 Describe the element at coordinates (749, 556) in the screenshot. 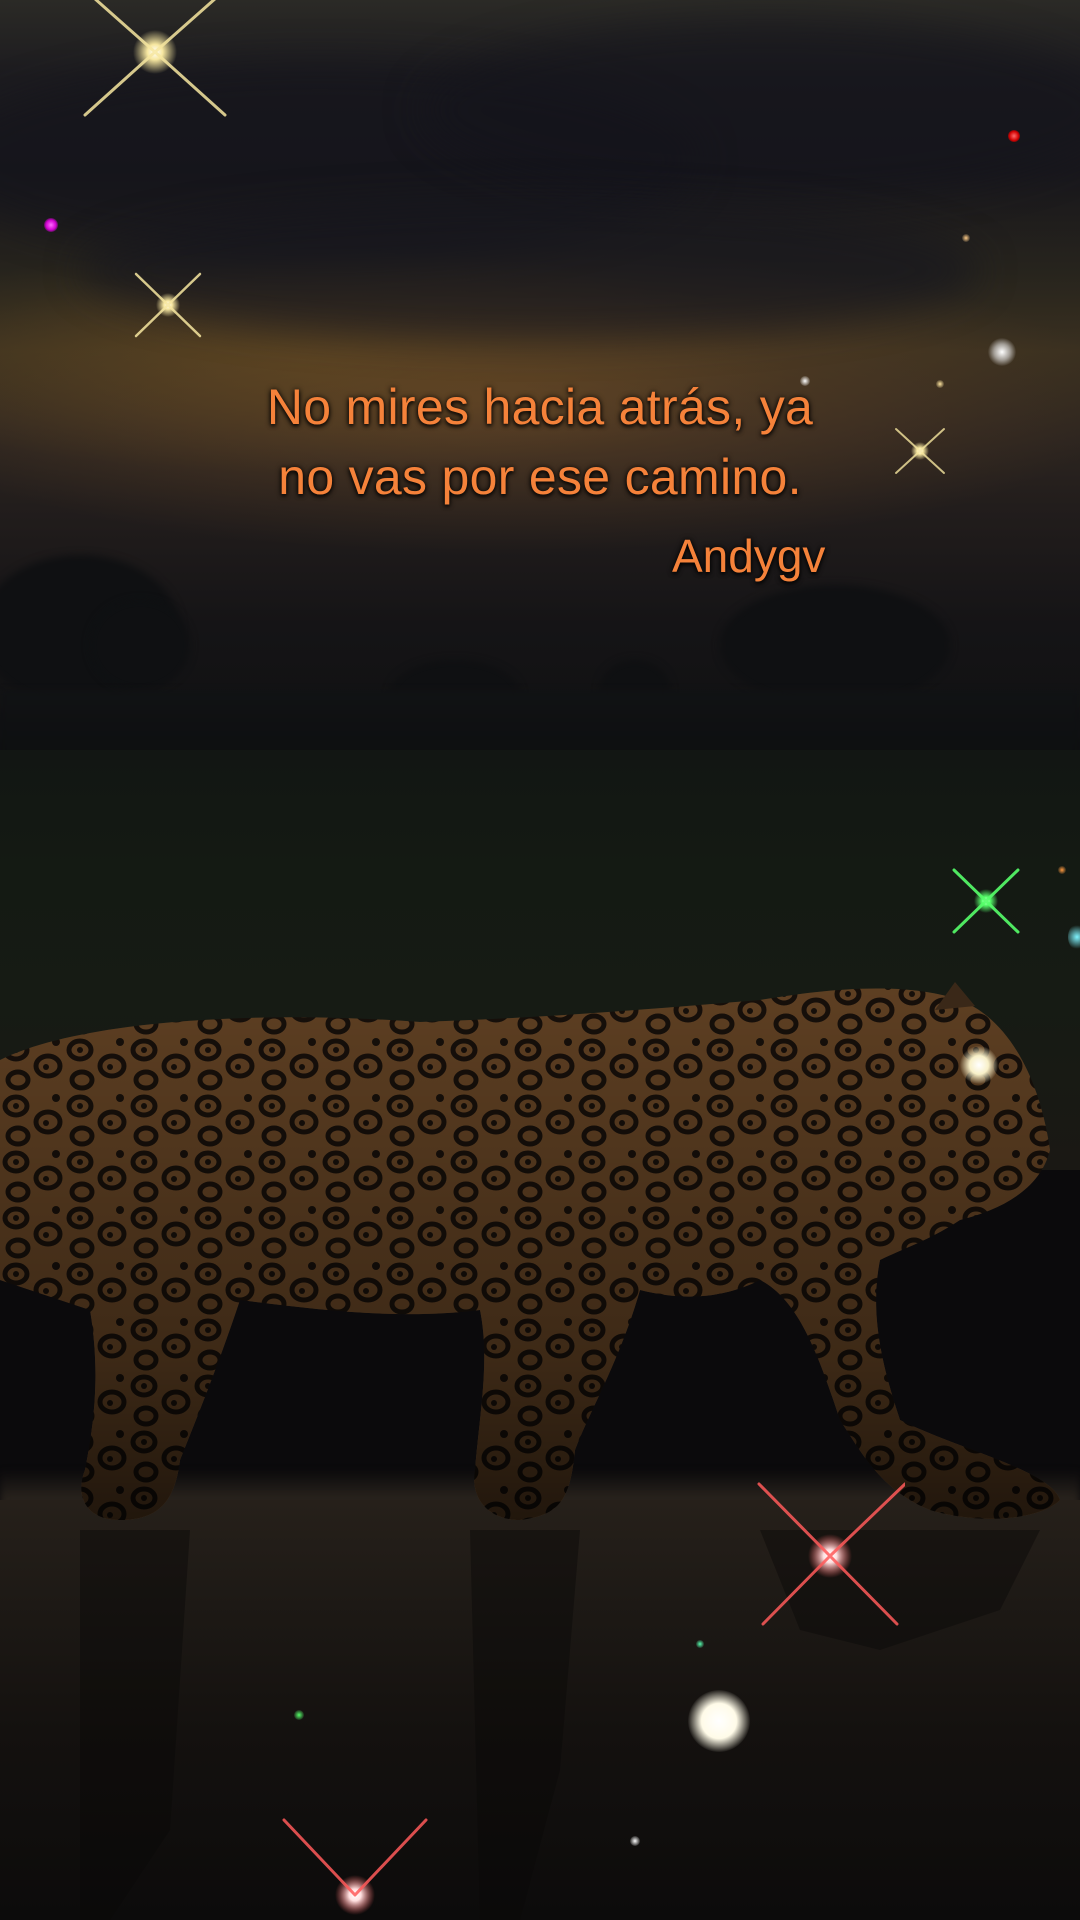

I see `quote-author: Andygv` at that location.